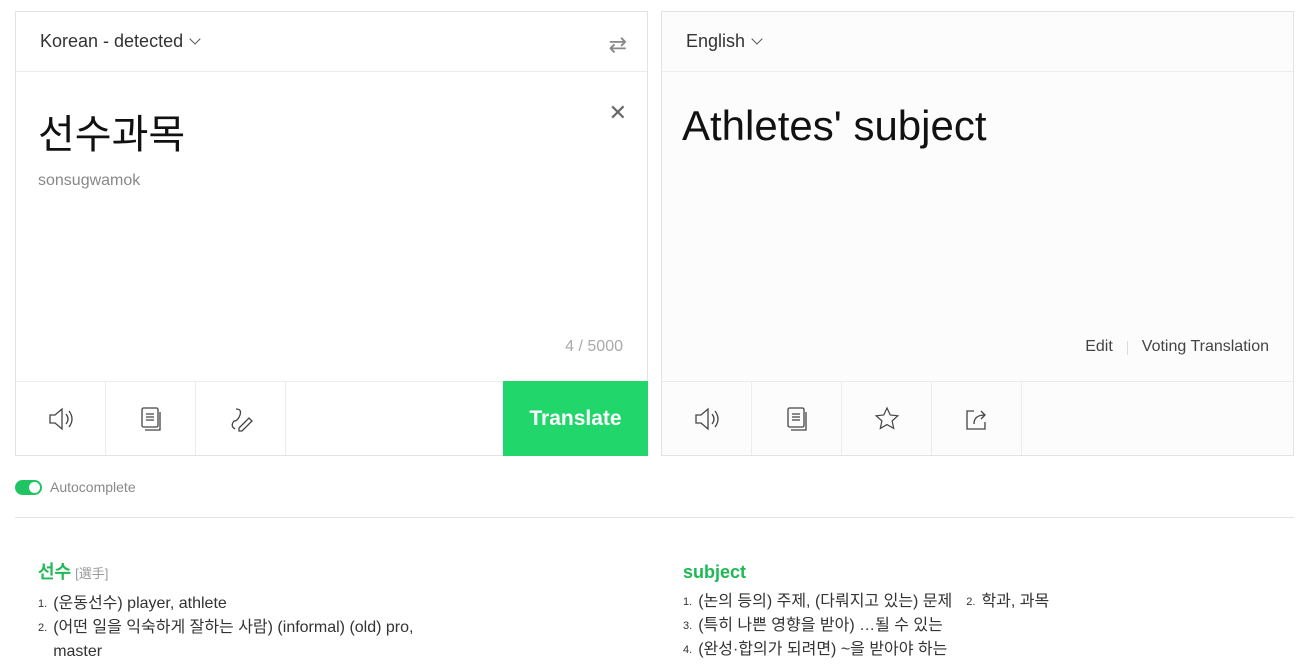 The image size is (1305, 672). Describe the element at coordinates (28, 487) in the screenshot. I see `toggle-switch` at that location.